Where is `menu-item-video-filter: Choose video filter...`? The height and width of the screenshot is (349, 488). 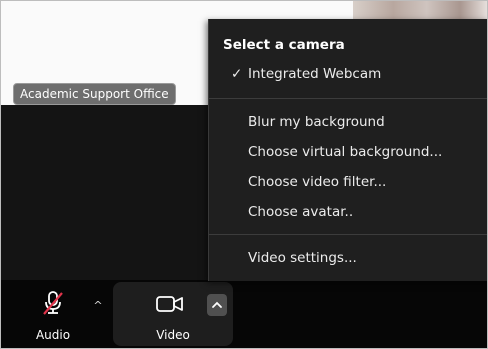 menu-item-video-filter: Choose video filter... is located at coordinates (348, 182).